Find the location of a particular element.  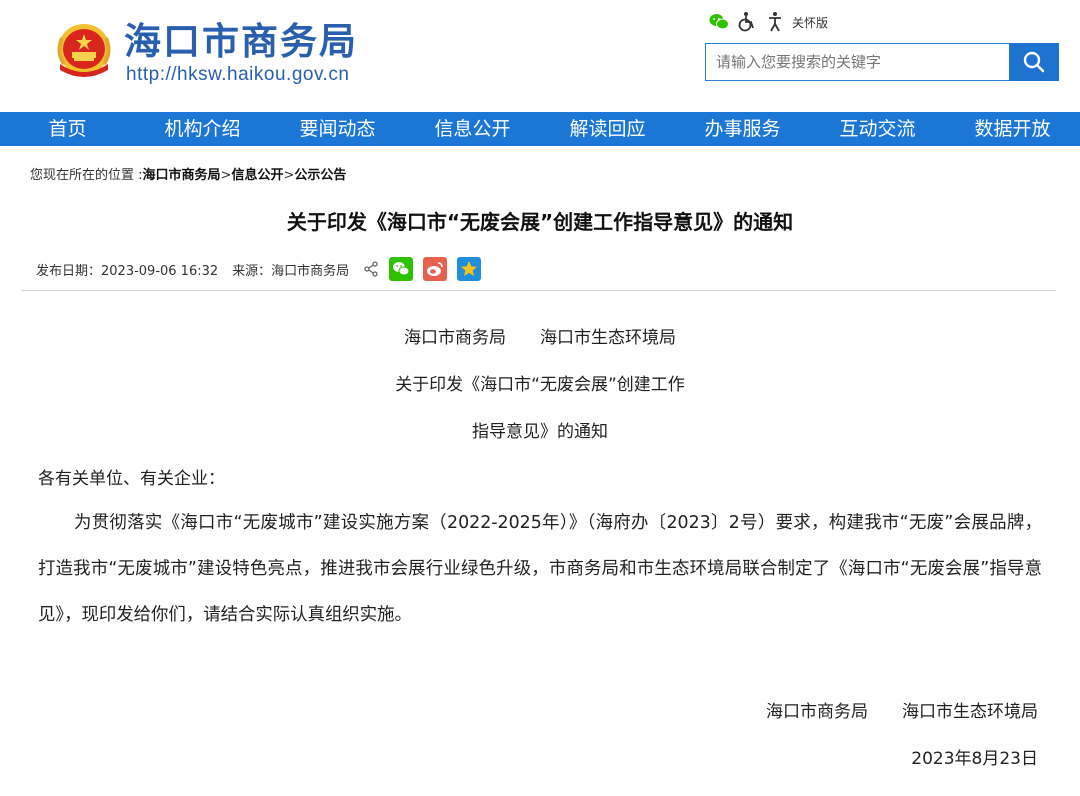

breadcrumb-item-disclosure: 信息公开 is located at coordinates (257, 175).